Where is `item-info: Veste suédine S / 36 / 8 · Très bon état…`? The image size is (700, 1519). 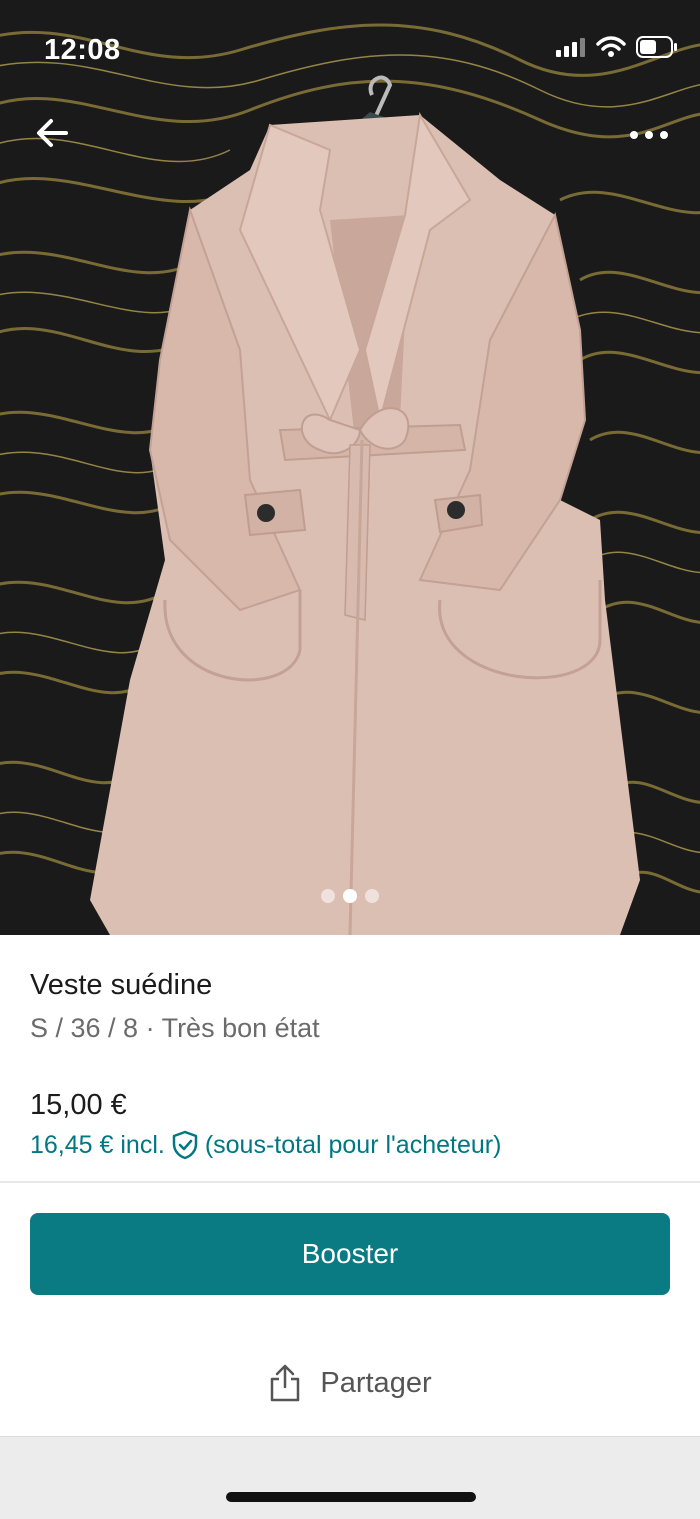 item-info: Veste suédine S / 36 / 8 · Très bon état… is located at coordinates (350, 1064).